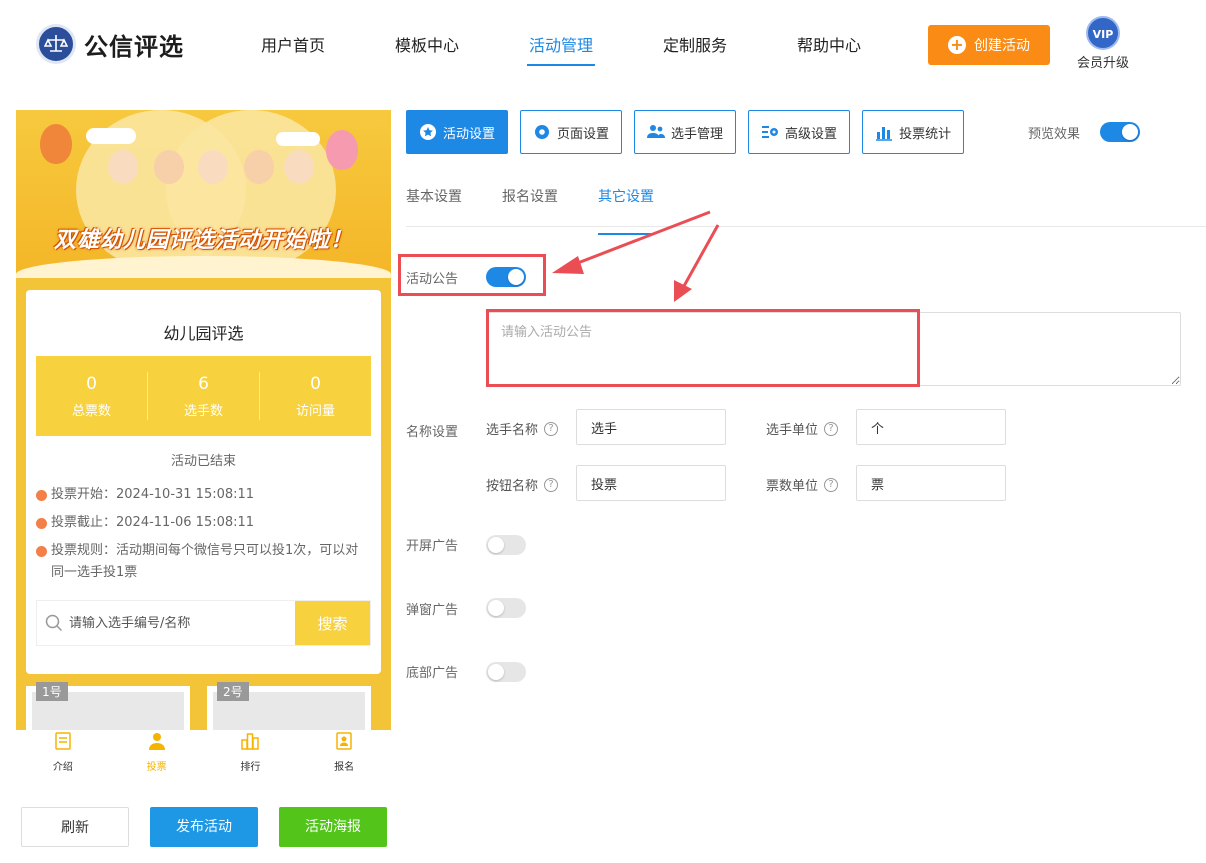 The height and width of the screenshot is (863, 1206). What do you see at coordinates (1120, 132) in the screenshot?
I see `preview-effect-switch` at bounding box center [1120, 132].